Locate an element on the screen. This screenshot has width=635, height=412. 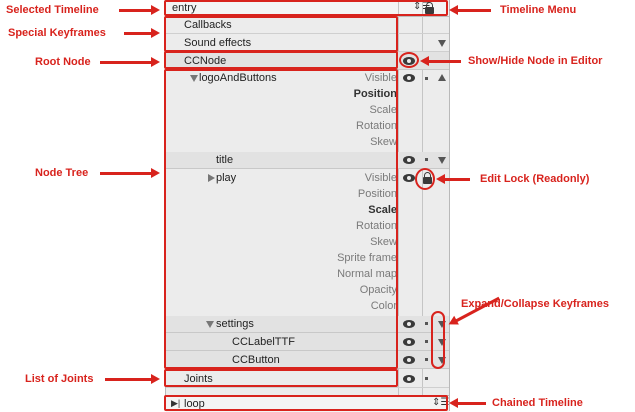
annotation-selected-timeline: Selected Timeline is located at coordinates (52, 10).